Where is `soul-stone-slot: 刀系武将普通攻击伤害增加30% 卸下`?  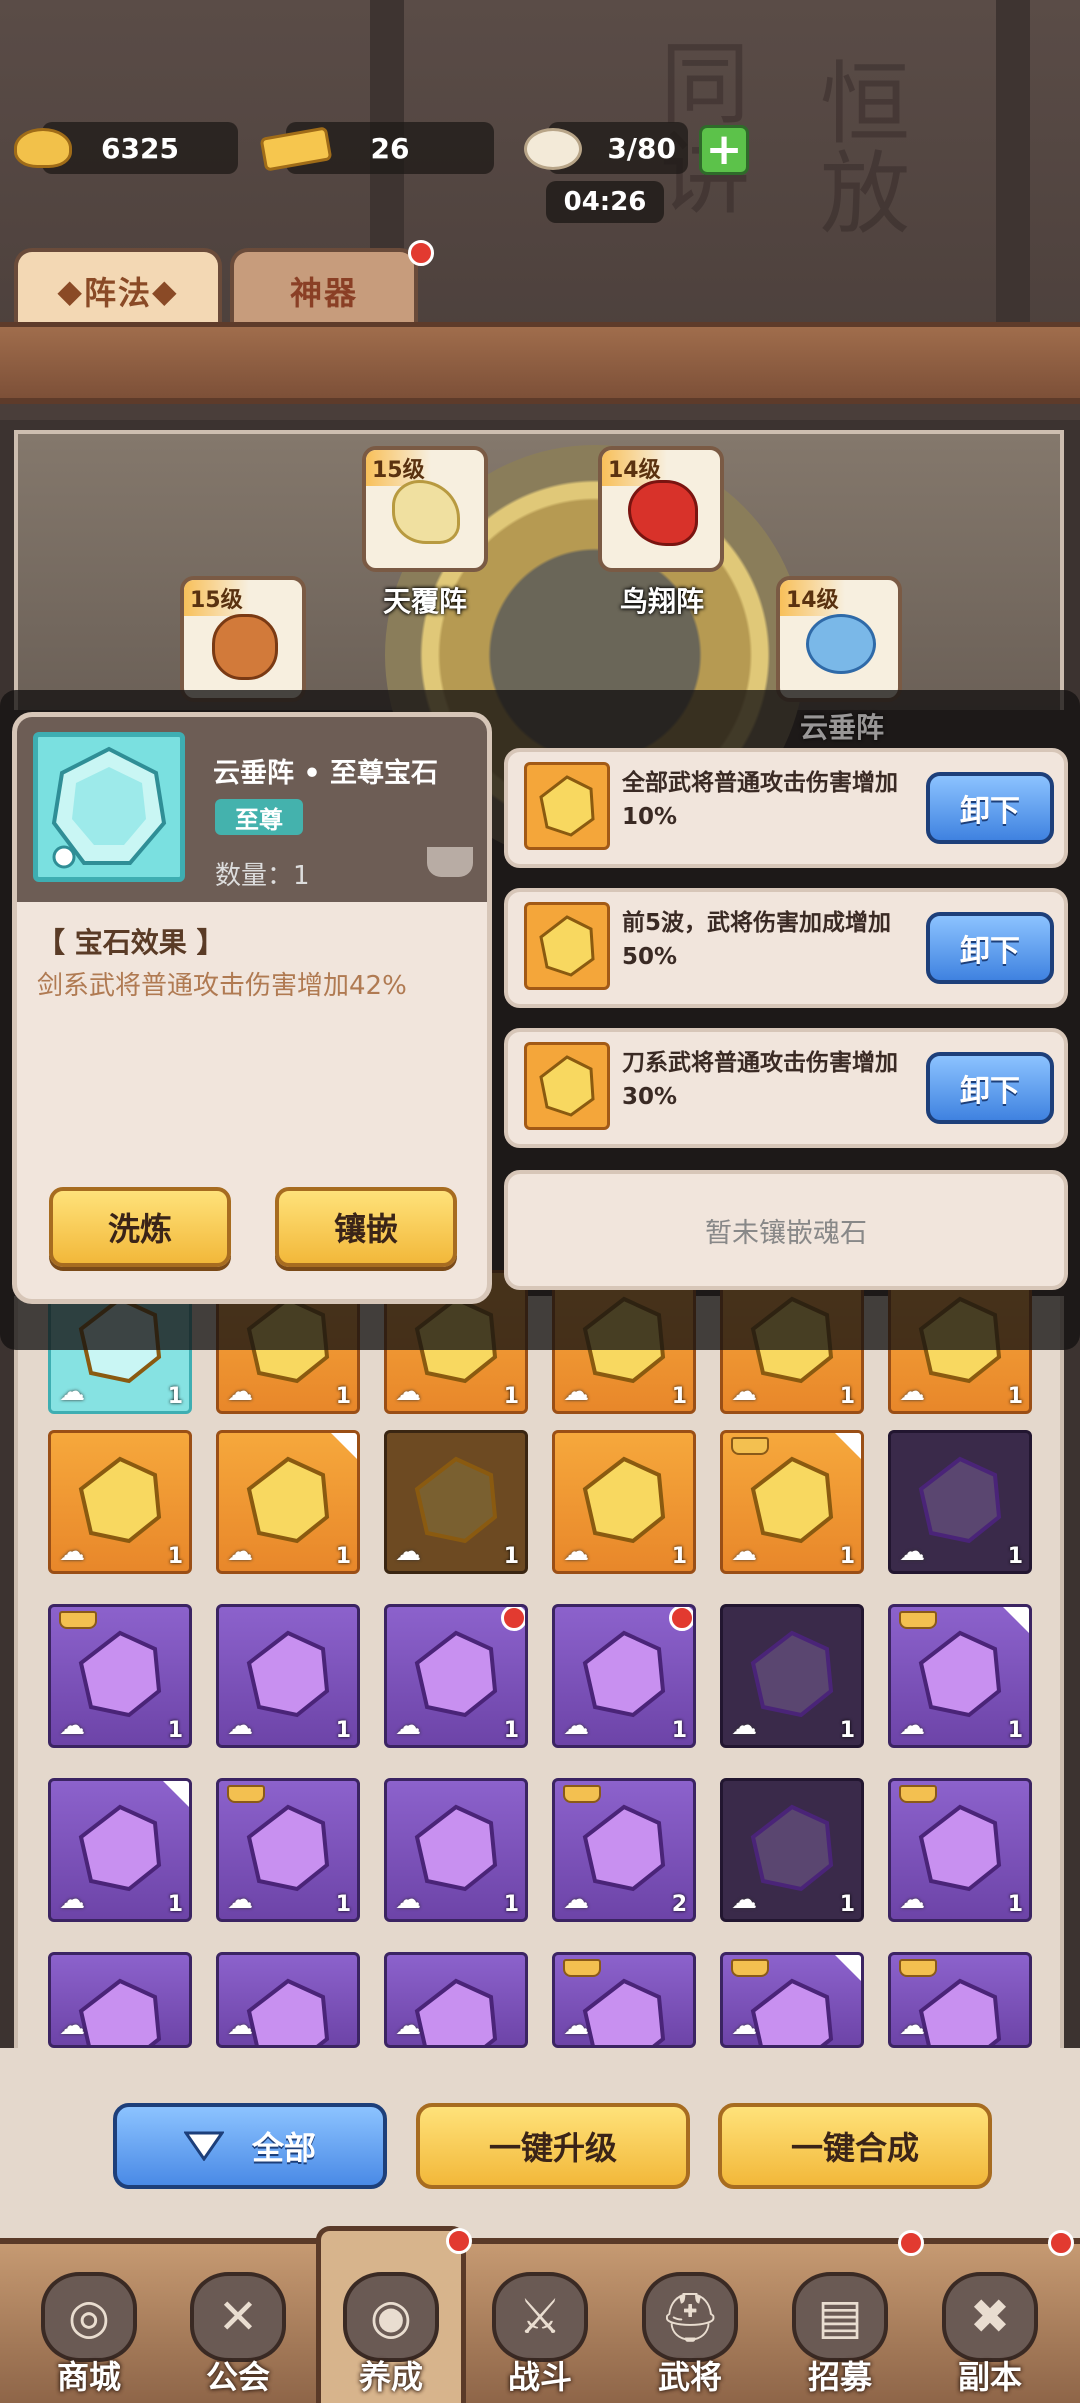
soul-stone-slot: 刀系武将普通攻击伤害增加30% 卸下 is located at coordinates (786, 1088).